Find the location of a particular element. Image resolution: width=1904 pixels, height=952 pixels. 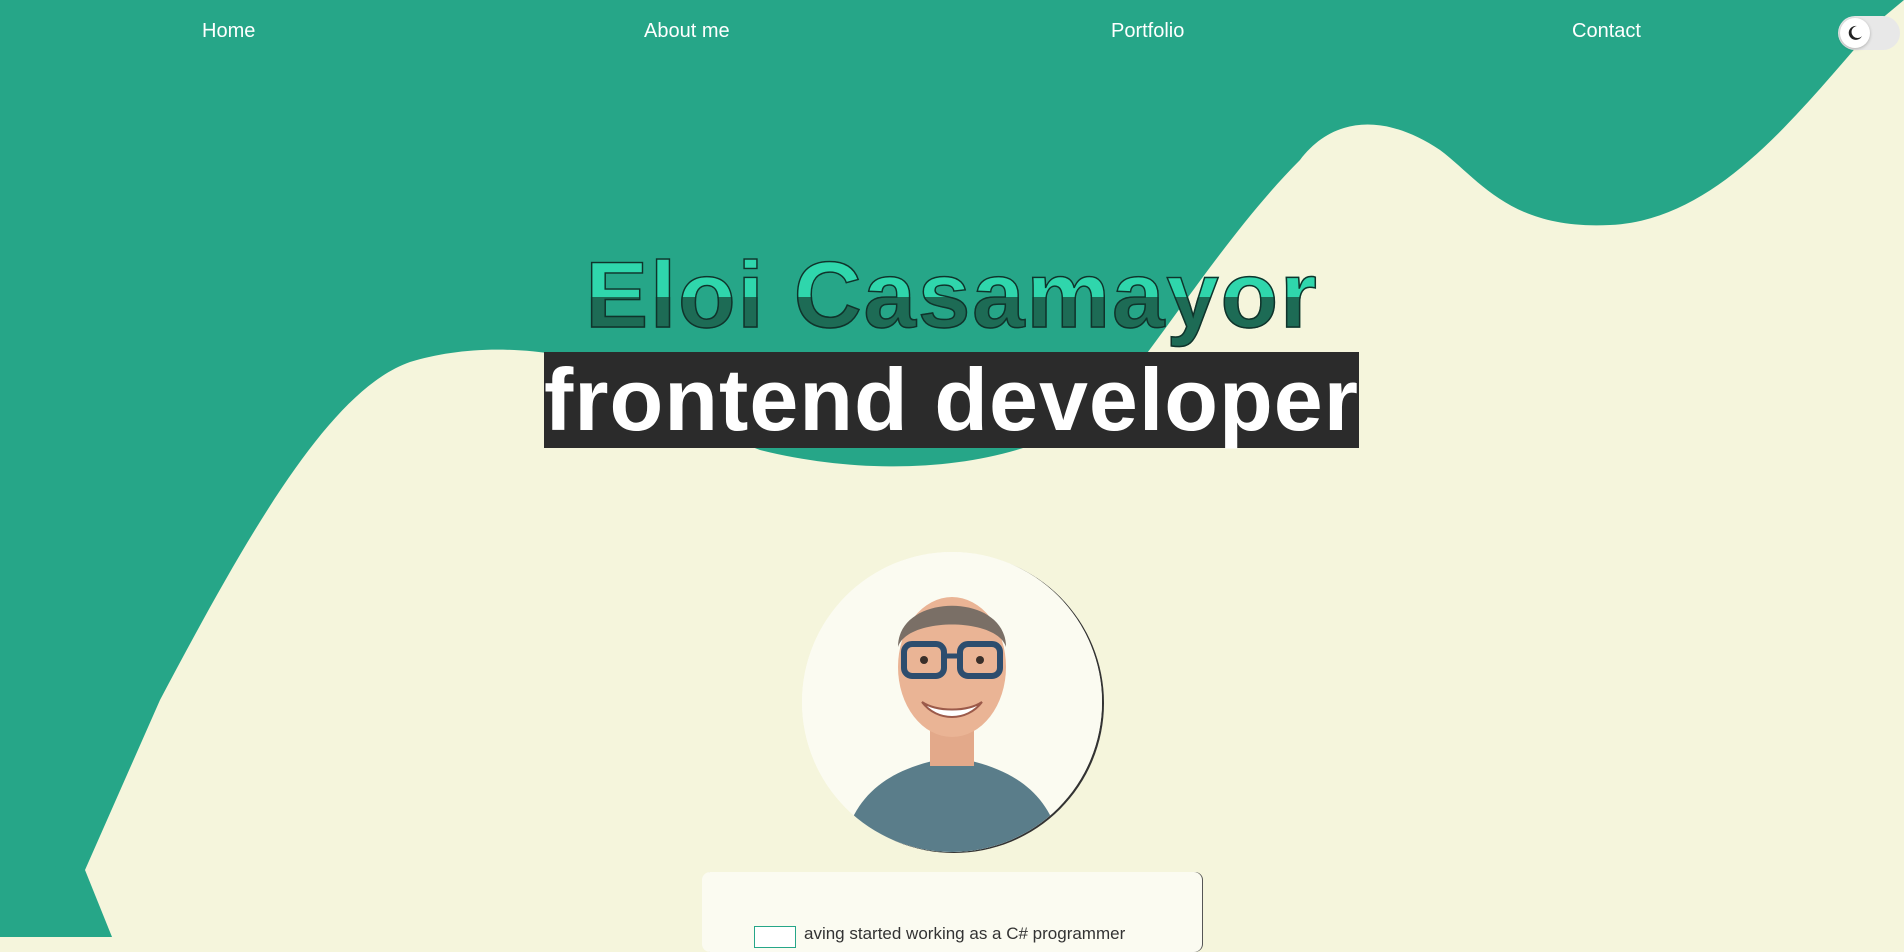

green-wave-bottom is located at coordinates (56, 898).